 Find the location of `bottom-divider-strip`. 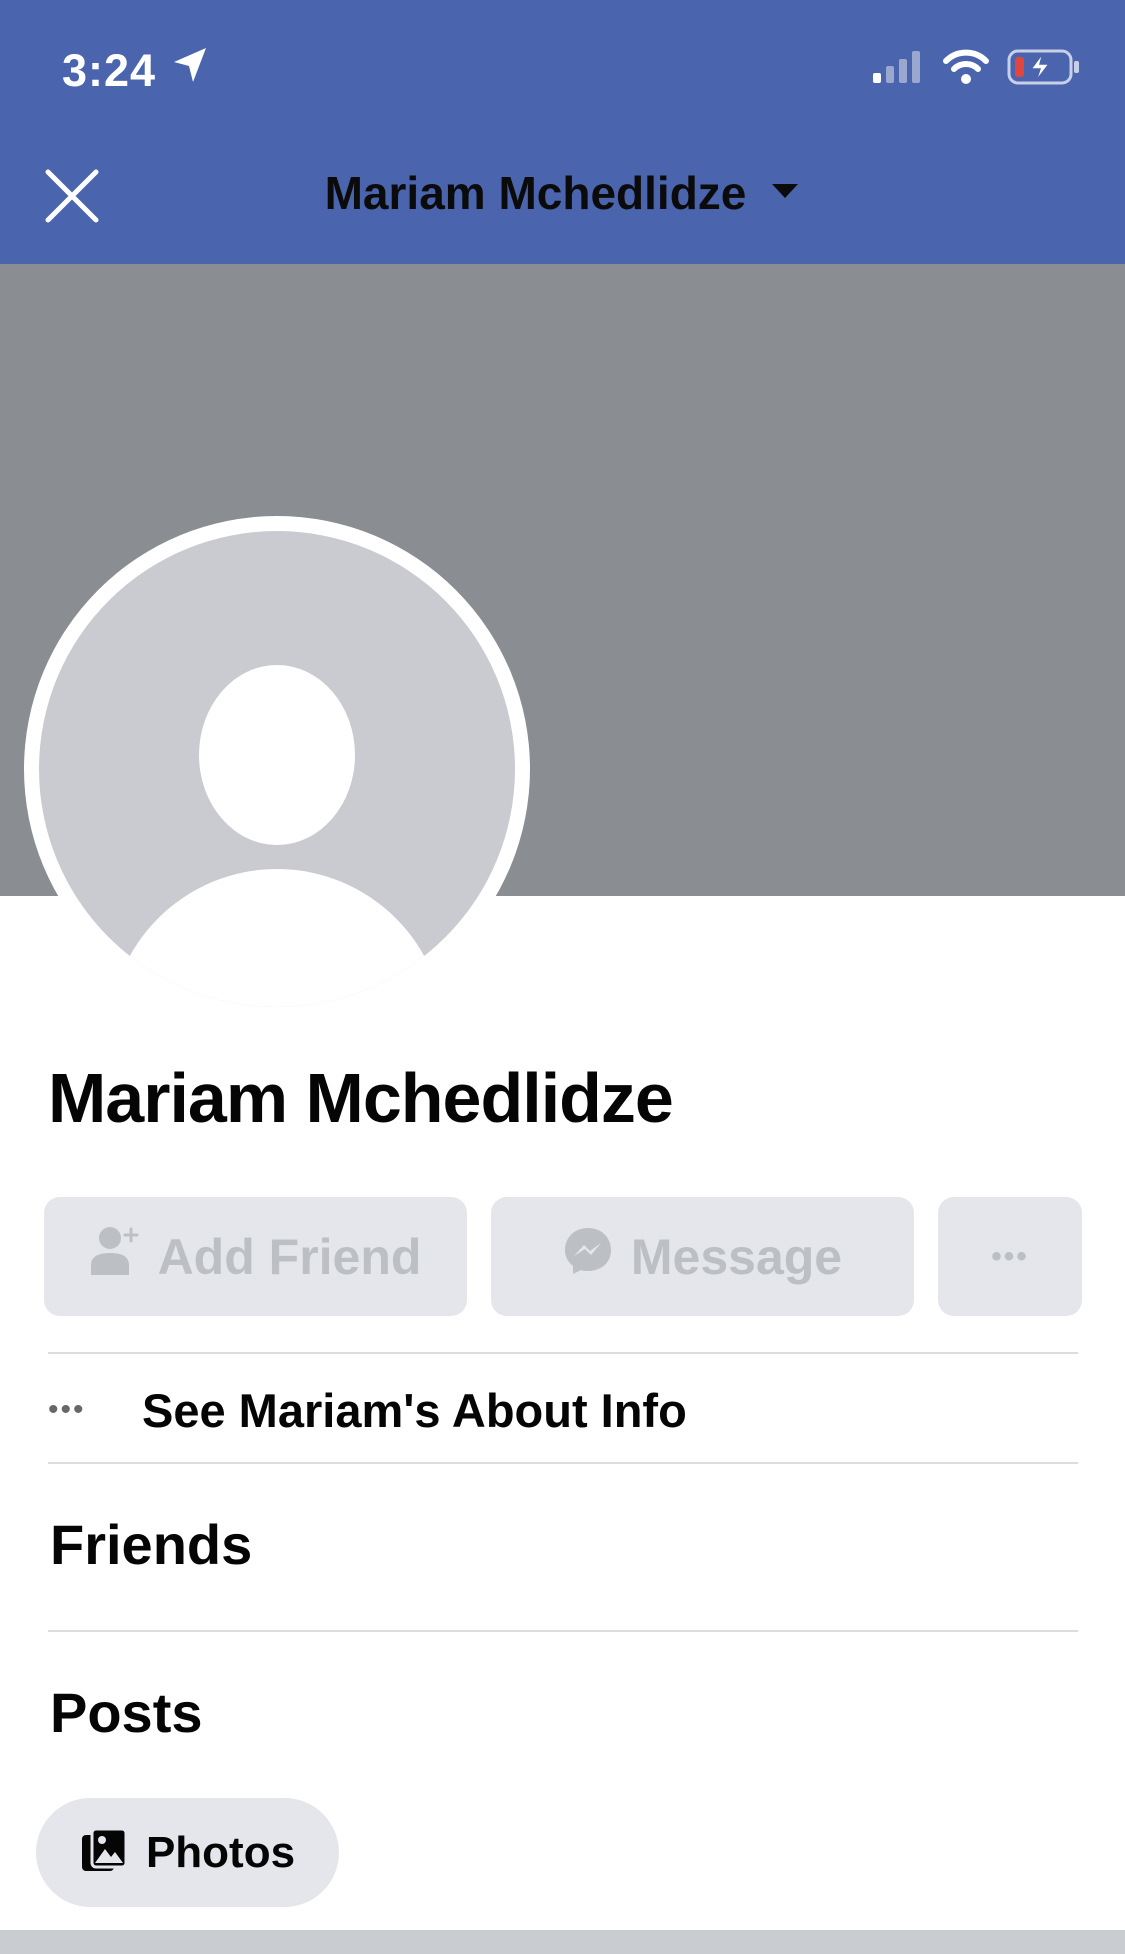

bottom-divider-strip is located at coordinates (562, 1942).